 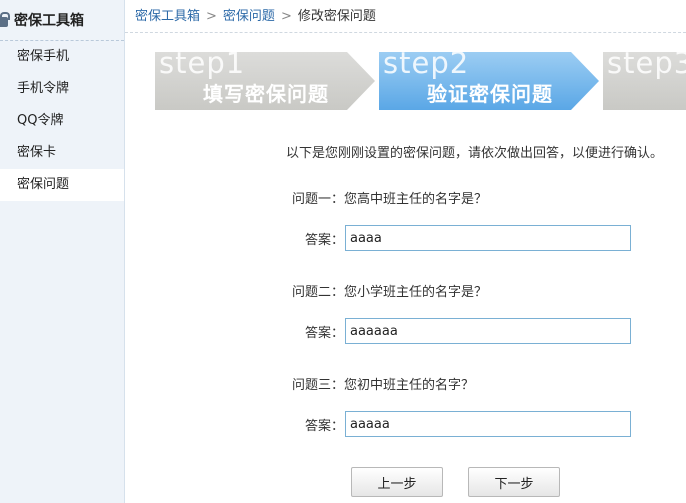 I want to click on answer-3-row: 答案：, so click(x=468, y=424).